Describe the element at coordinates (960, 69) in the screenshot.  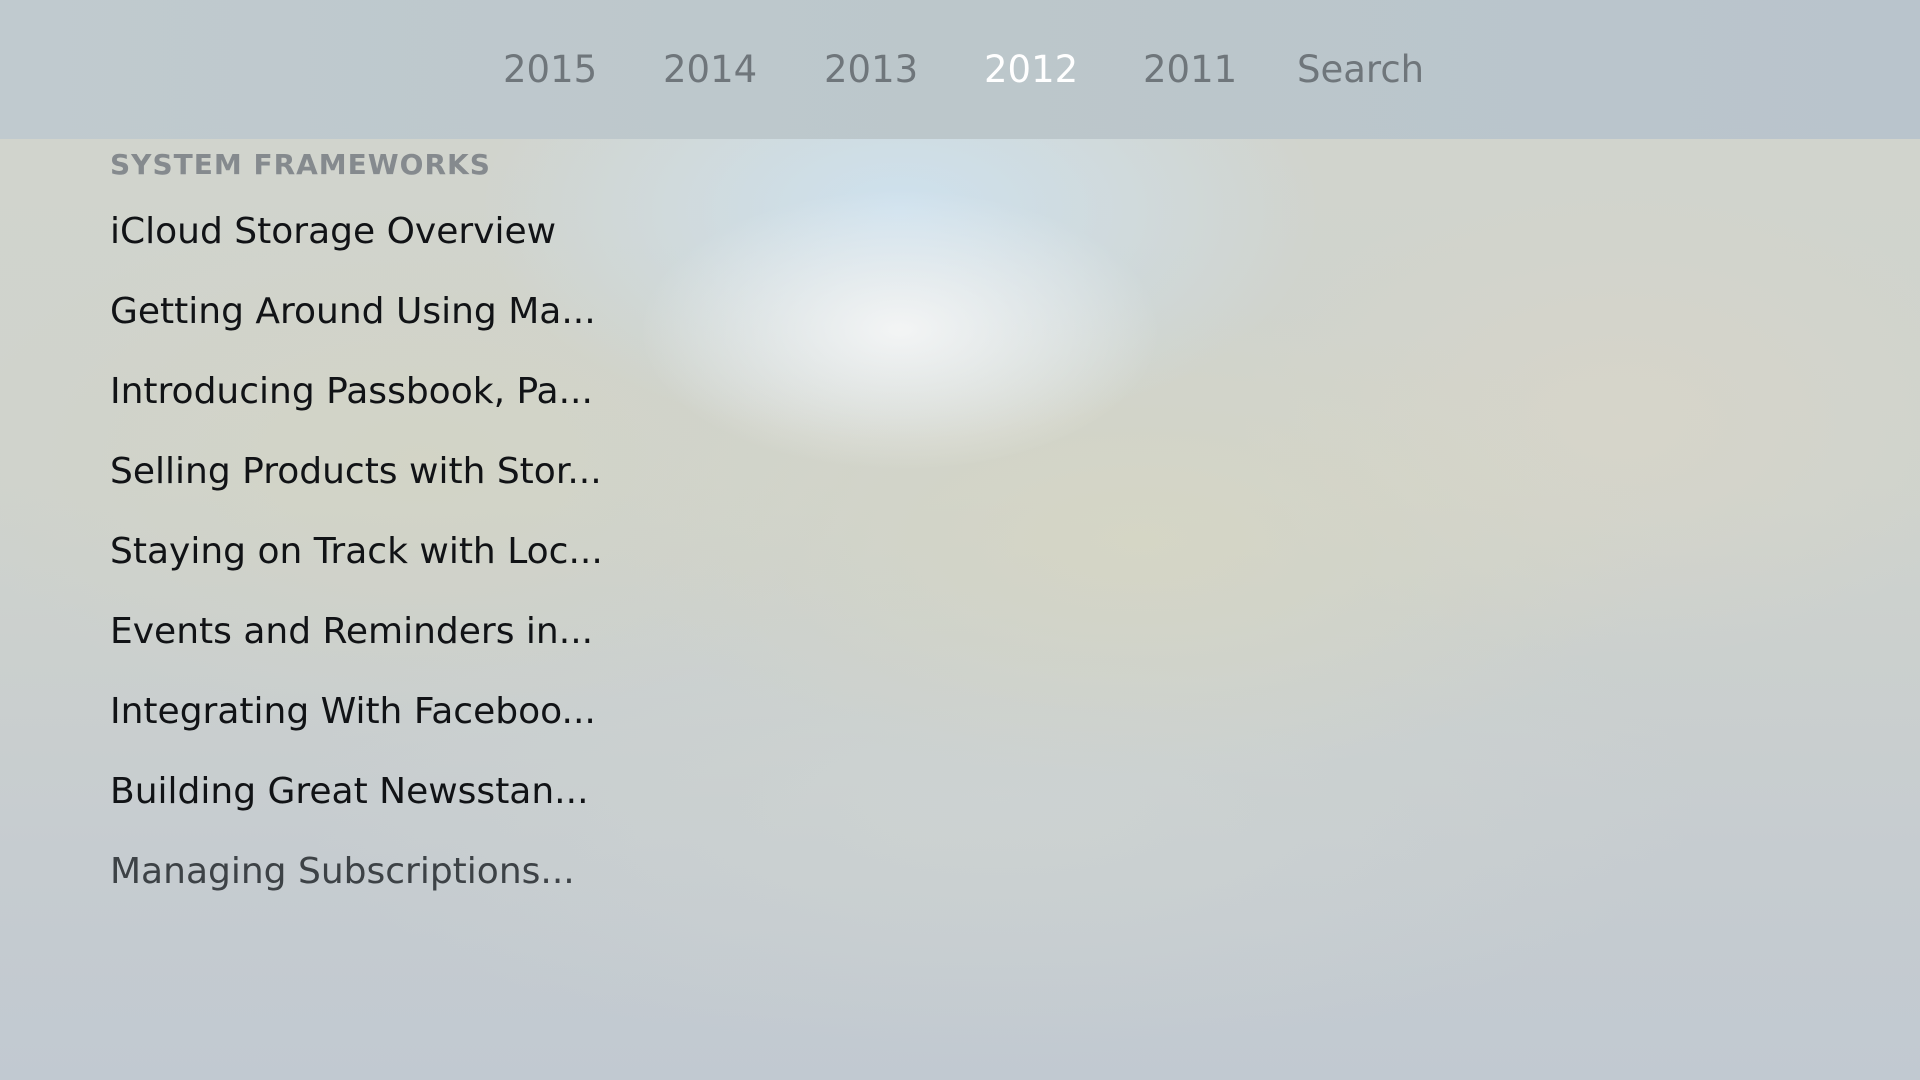
I see `top-nav-bar: 2015 2014 2013 2012 2011 Search` at that location.